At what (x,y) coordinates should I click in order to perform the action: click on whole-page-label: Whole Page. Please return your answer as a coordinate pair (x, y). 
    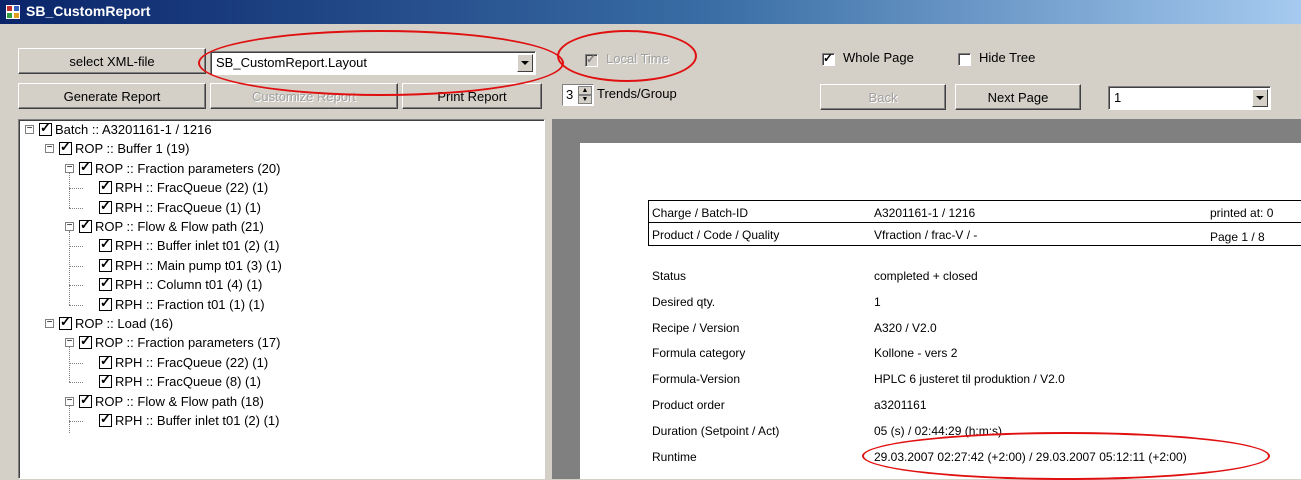
    Looking at the image, I should click on (878, 57).